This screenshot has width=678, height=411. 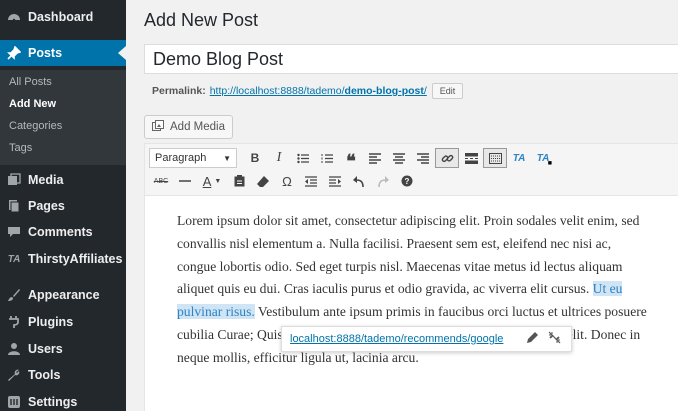 I want to click on menu-pages: Pages, so click(x=63, y=206).